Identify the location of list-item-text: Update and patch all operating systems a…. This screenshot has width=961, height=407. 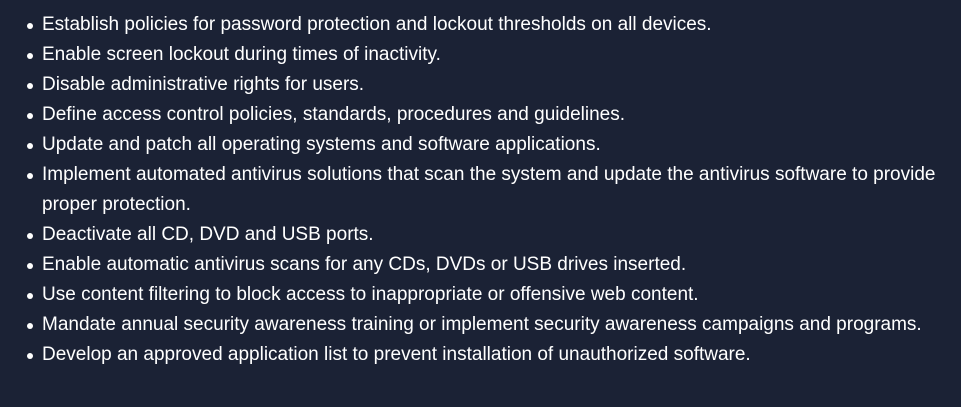
(321, 144).